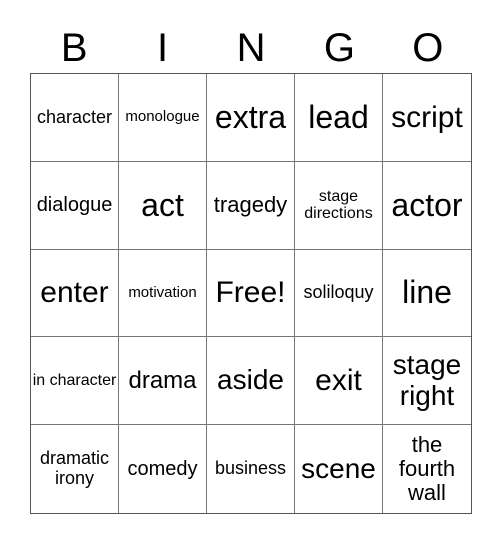  Describe the element at coordinates (75, 118) in the screenshot. I see `bingo-cell: character` at that location.